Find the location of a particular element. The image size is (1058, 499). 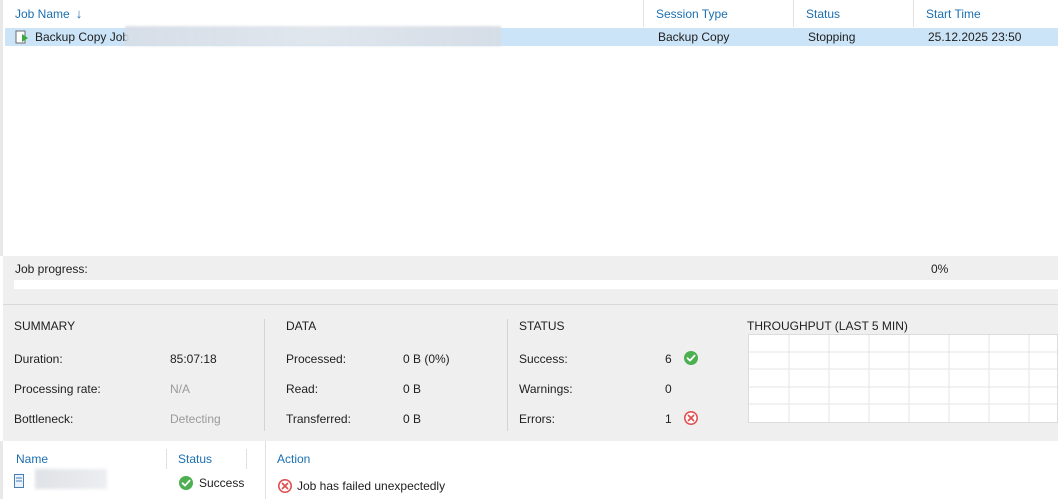

col-header-status: Status is located at coordinates (853, 13).